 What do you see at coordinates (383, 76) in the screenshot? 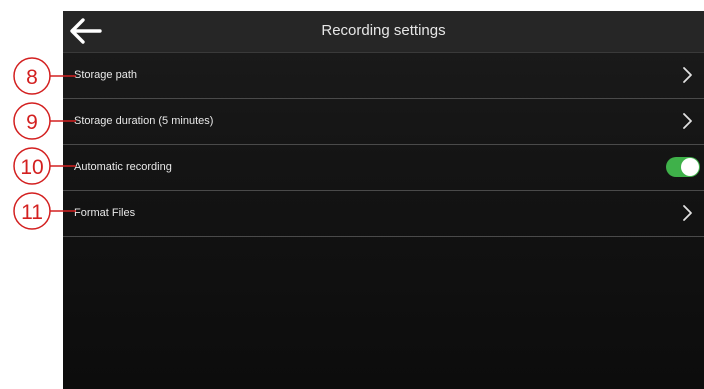
I see `setting-row-storage-path: Storage path` at bounding box center [383, 76].